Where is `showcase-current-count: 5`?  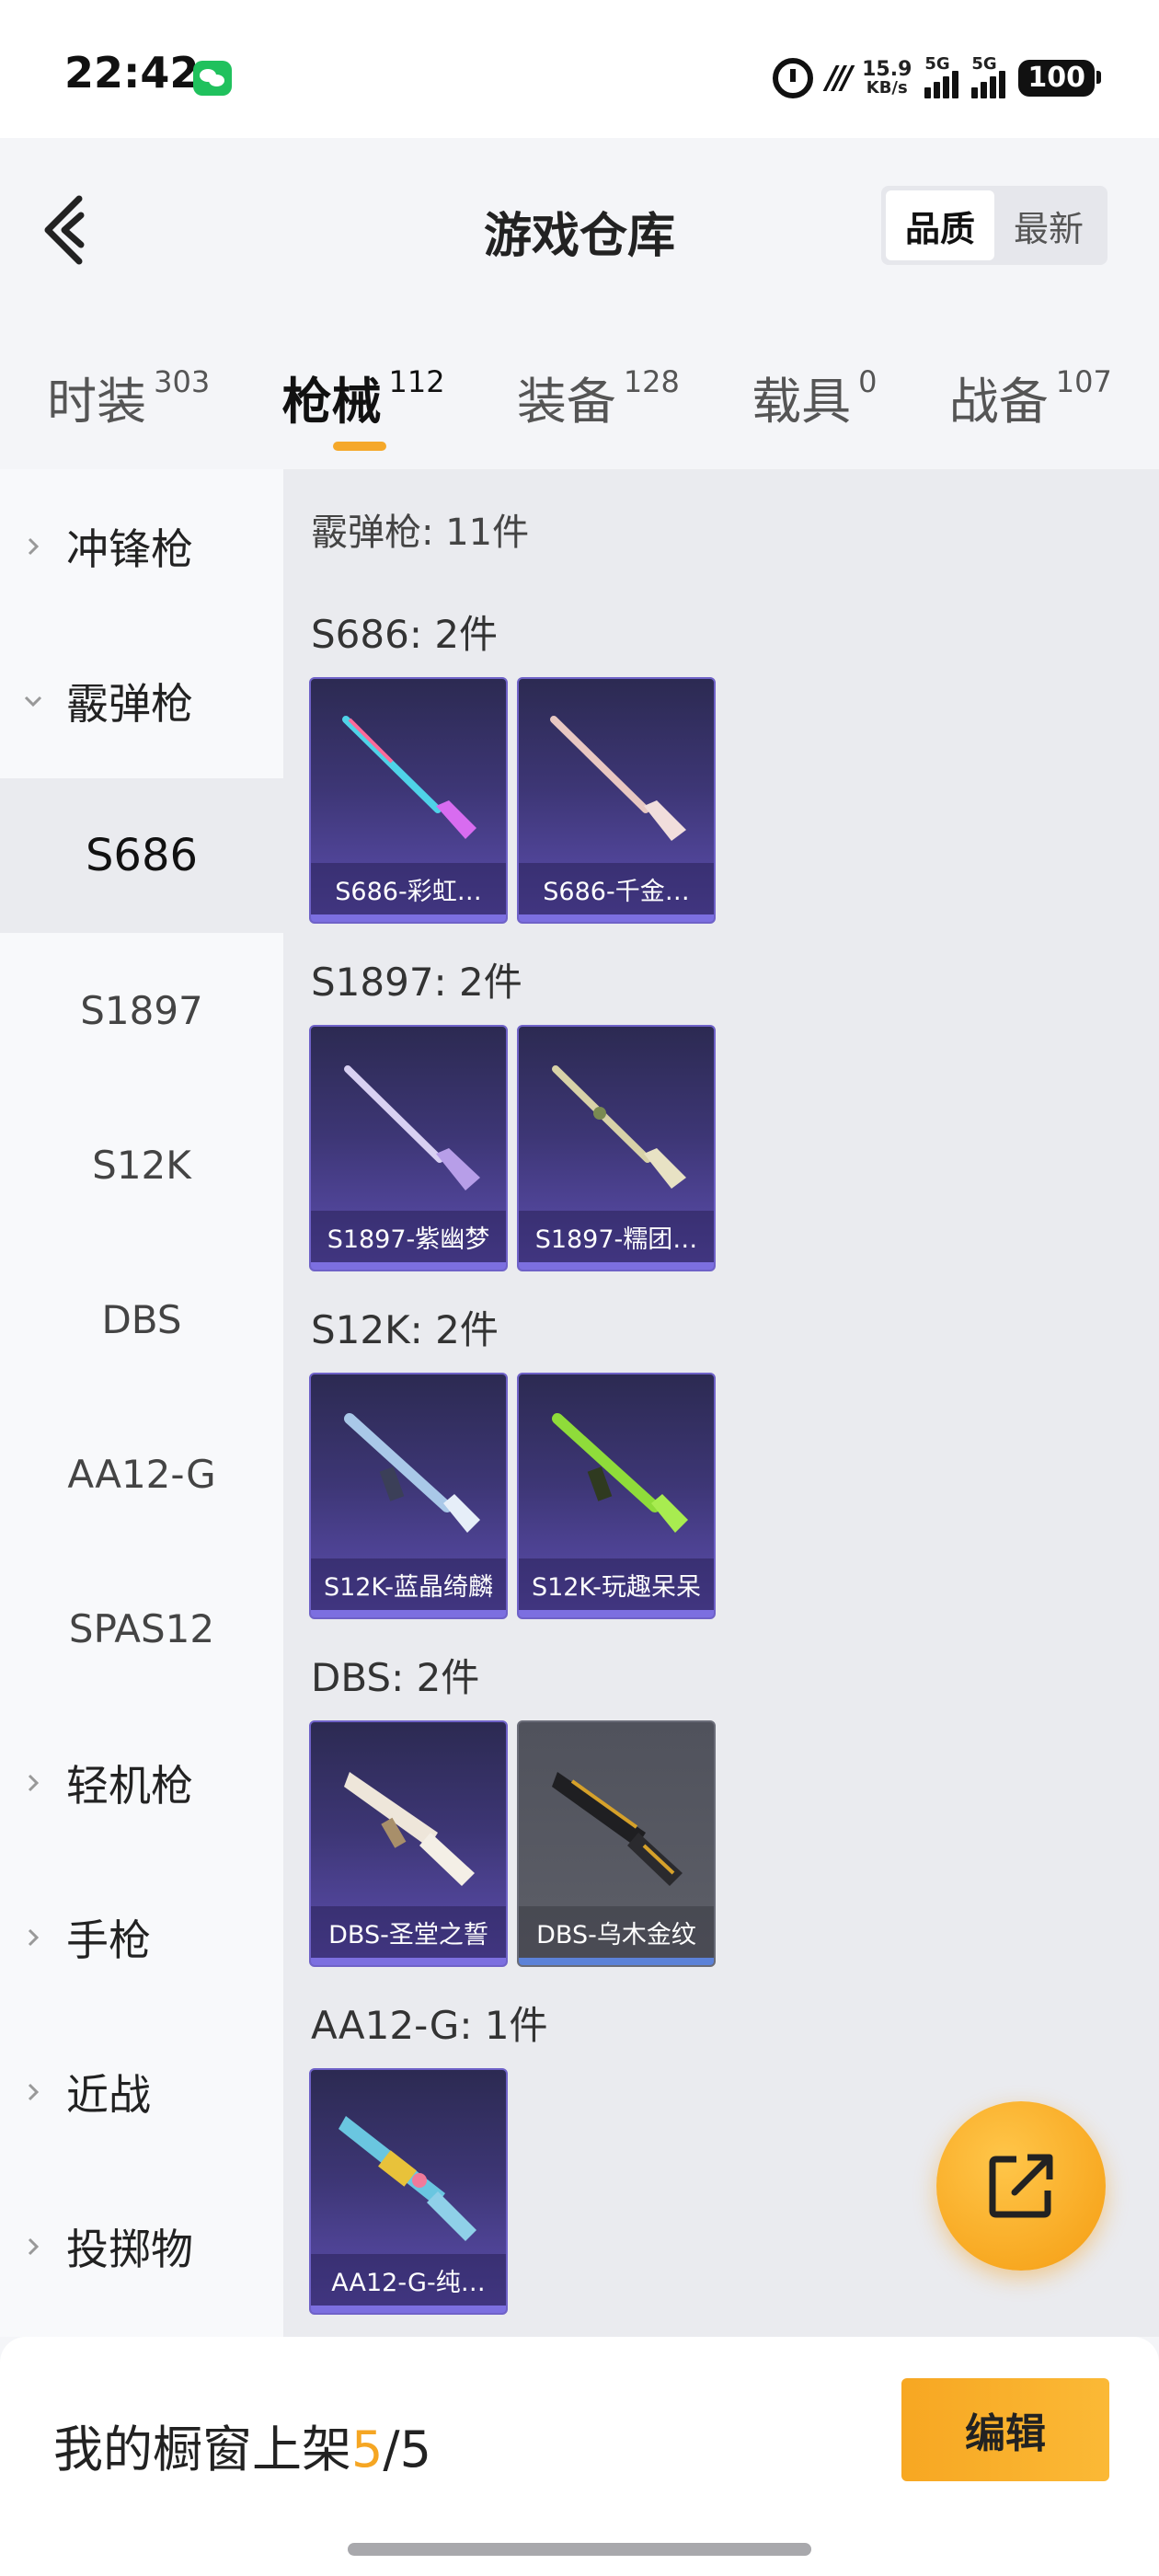 showcase-current-count: 5 is located at coordinates (367, 2449).